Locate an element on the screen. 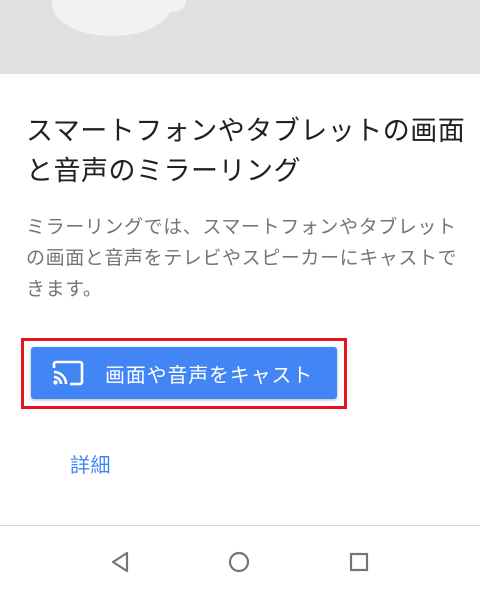  cast-button-label: 画面や音声をキャスト is located at coordinates (209, 375).